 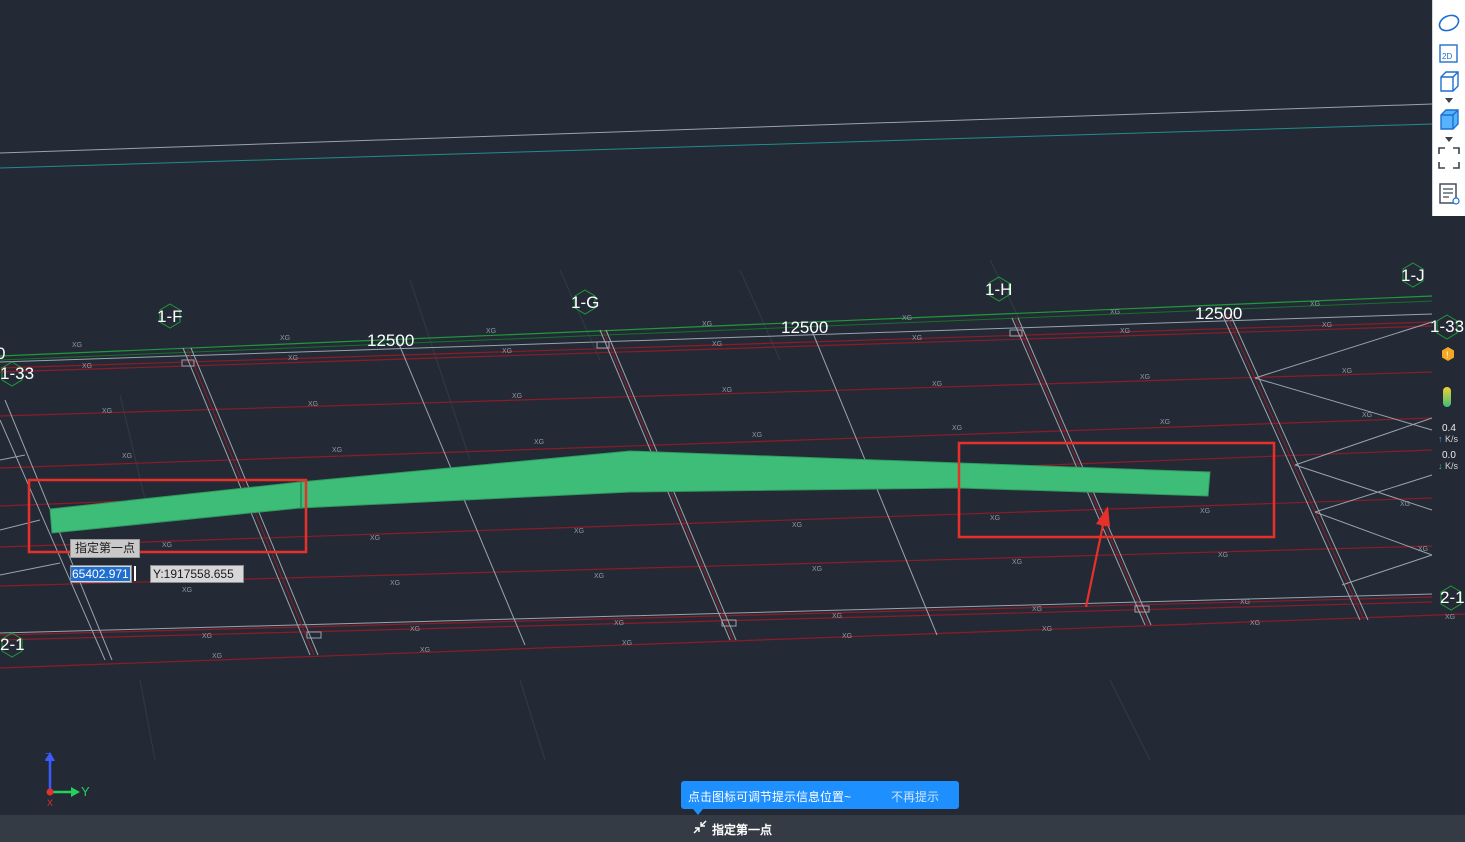 I want to click on x-coordinate-input: 65402.971, so click(x=101, y=574).